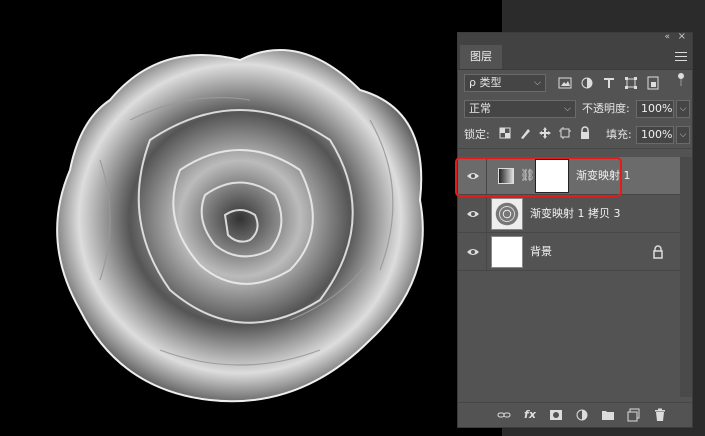 The width and height of the screenshot is (705, 436). What do you see at coordinates (683, 109) in the screenshot?
I see `opacity-dropdown-icon: ⌵` at bounding box center [683, 109].